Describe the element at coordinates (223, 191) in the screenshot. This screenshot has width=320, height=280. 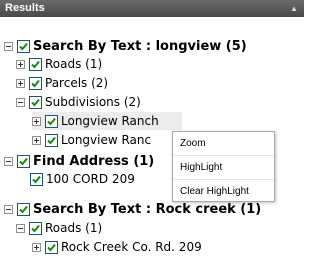
I see `menu-item-clear-highlight: Clear HighLight` at that location.